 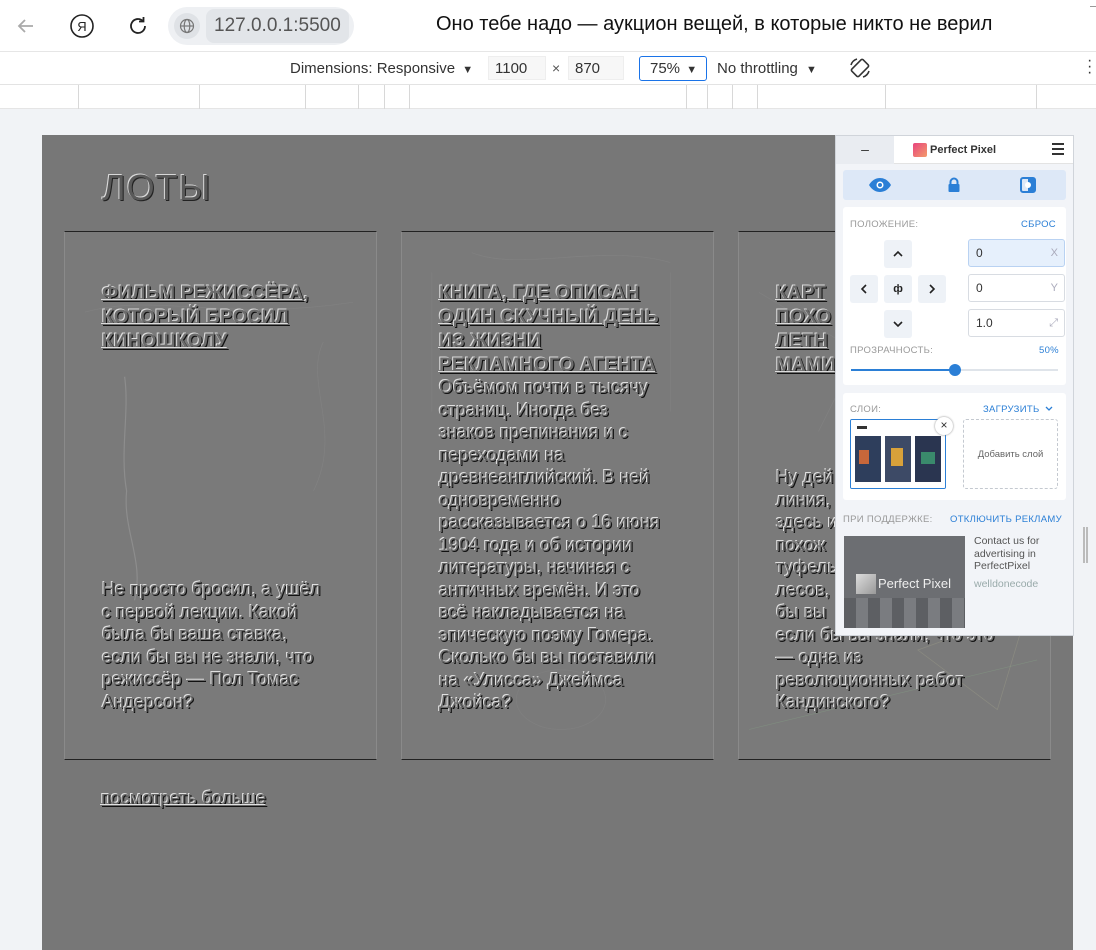 I want to click on lot-text-line: была бы ваша ставка,, so click(x=195, y=634).